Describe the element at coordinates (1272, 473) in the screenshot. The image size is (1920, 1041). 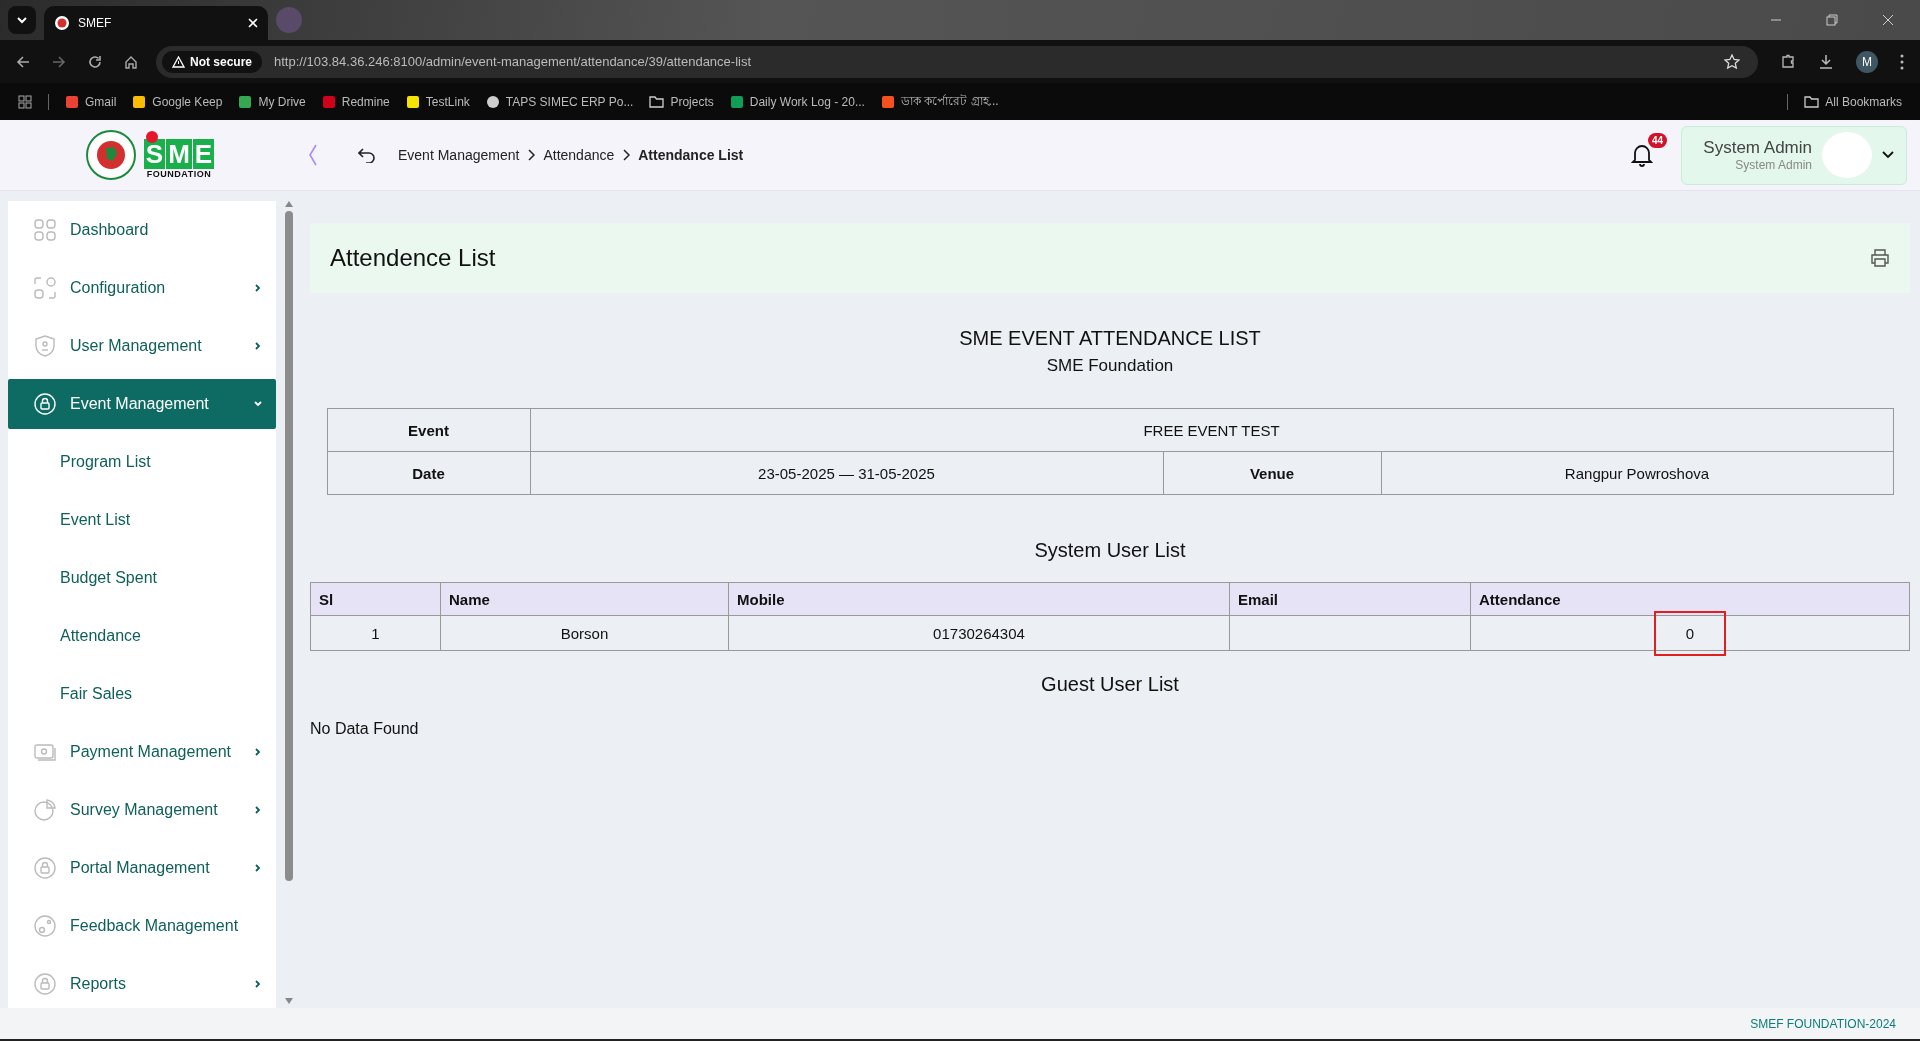
I see `table-header-cell: Venue` at that location.